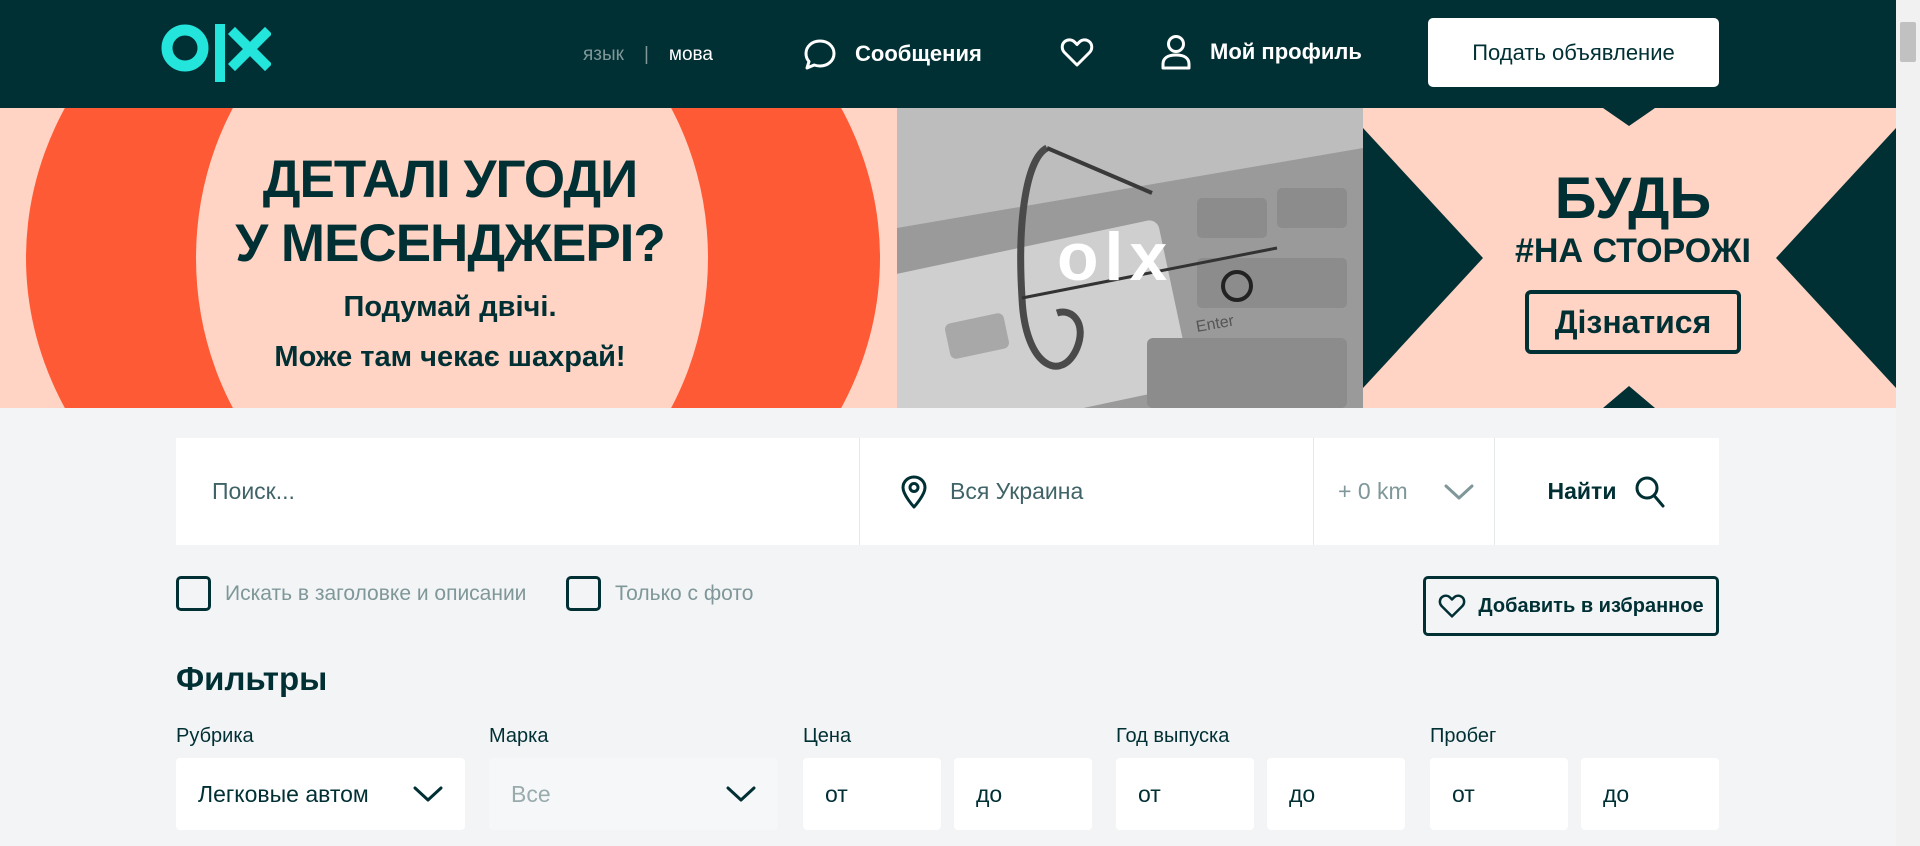 Image resolution: width=1920 pixels, height=846 pixels. I want to click on add-to-favorites-label: Добавить в избранное, so click(1591, 605).